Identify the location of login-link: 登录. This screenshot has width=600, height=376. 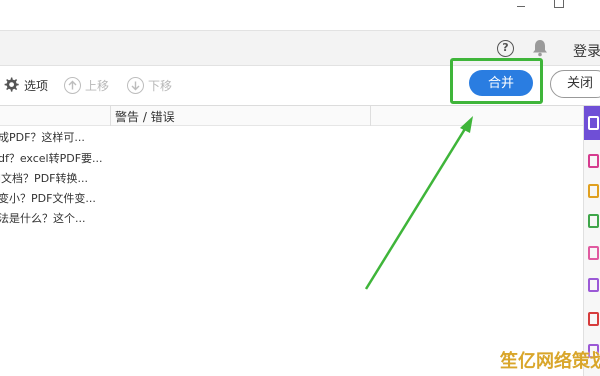
(586, 51).